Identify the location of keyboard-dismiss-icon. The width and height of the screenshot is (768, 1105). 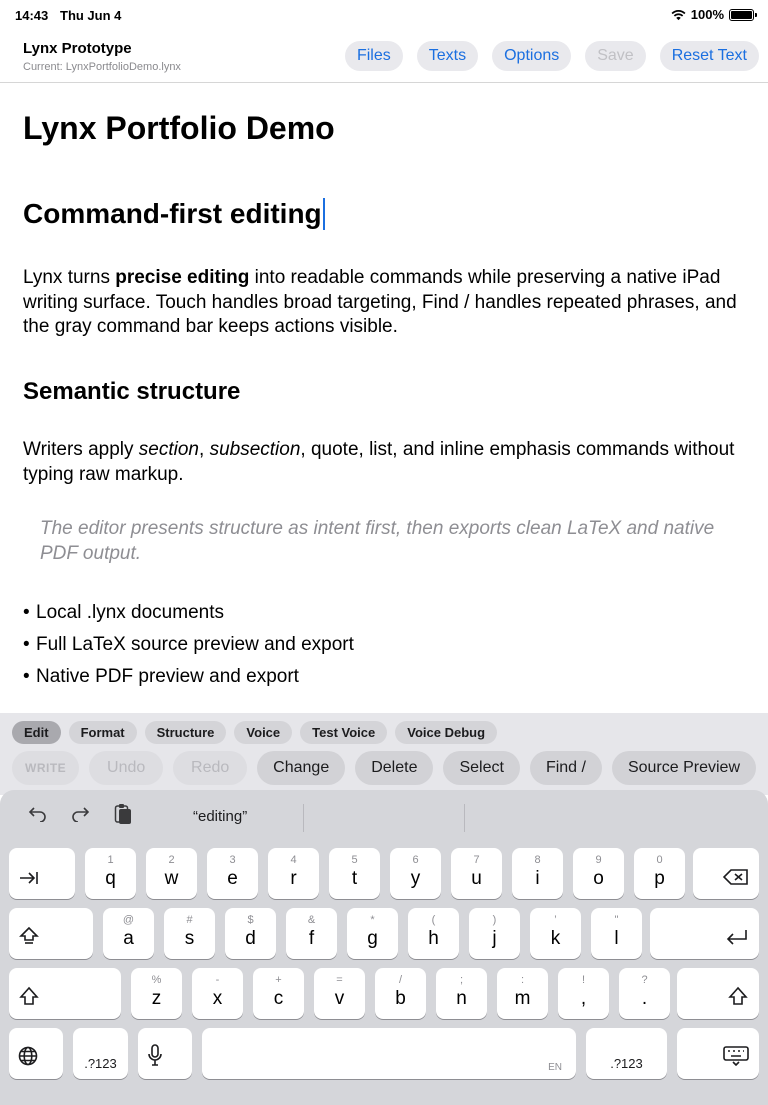
(736, 1059).